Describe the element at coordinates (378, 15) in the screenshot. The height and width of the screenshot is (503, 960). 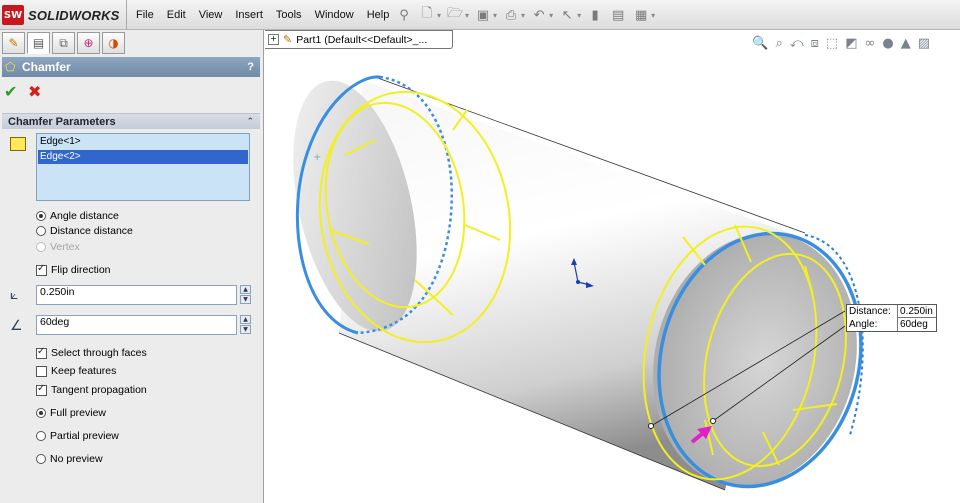
I see `menu-help: Help` at that location.